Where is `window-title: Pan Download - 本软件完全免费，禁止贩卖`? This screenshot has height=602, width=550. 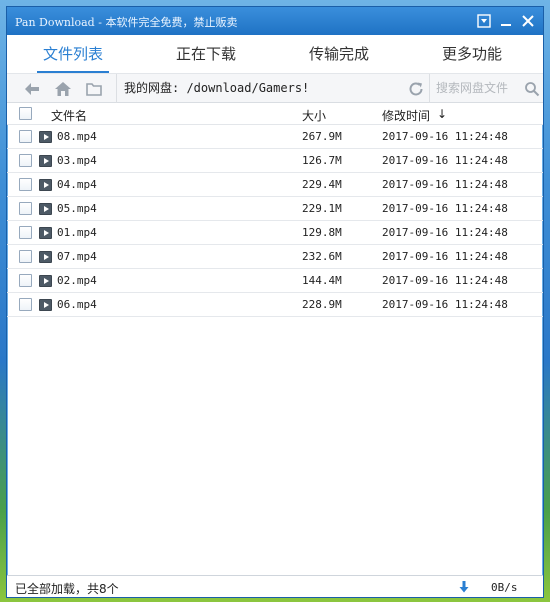
window-title: Pan Download - 本软件完全免费，禁止贩卖 is located at coordinates (126, 22).